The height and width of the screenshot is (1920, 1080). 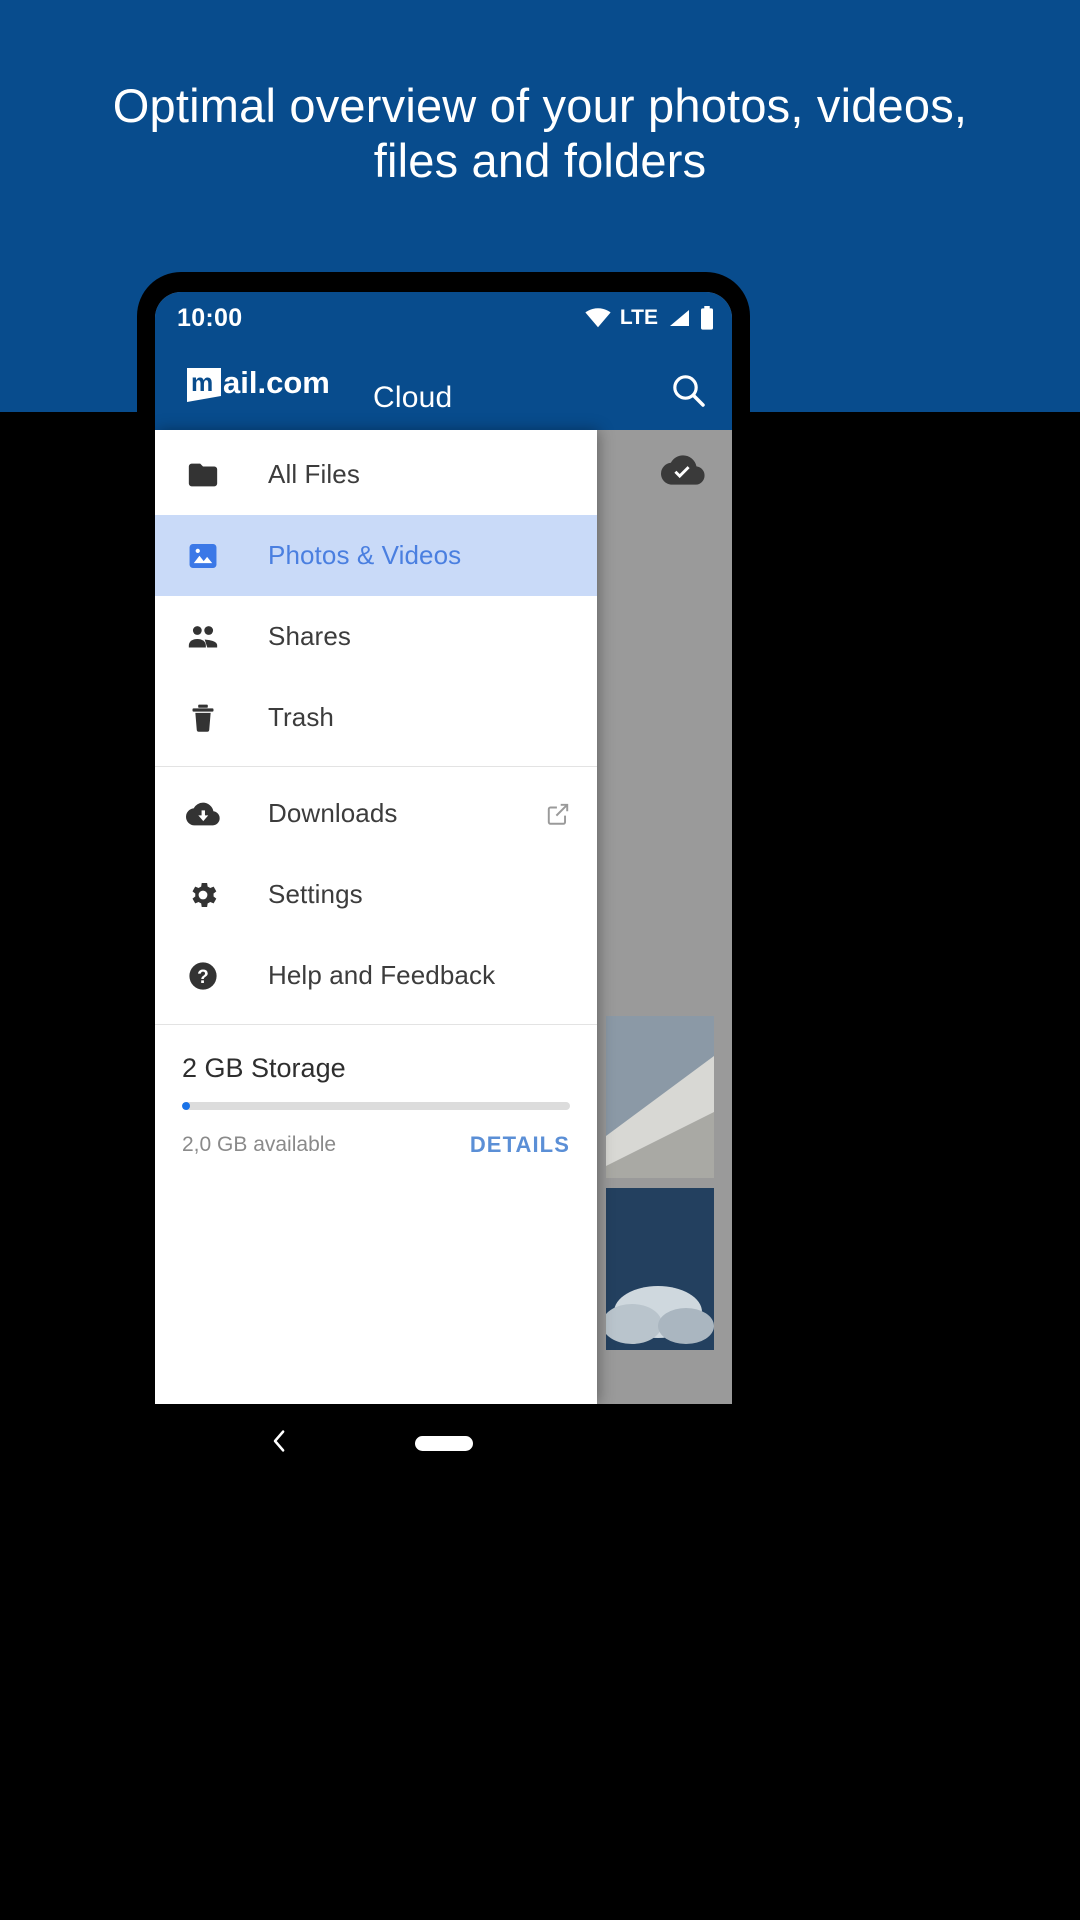 I want to click on trash-icon, so click(x=203, y=718).